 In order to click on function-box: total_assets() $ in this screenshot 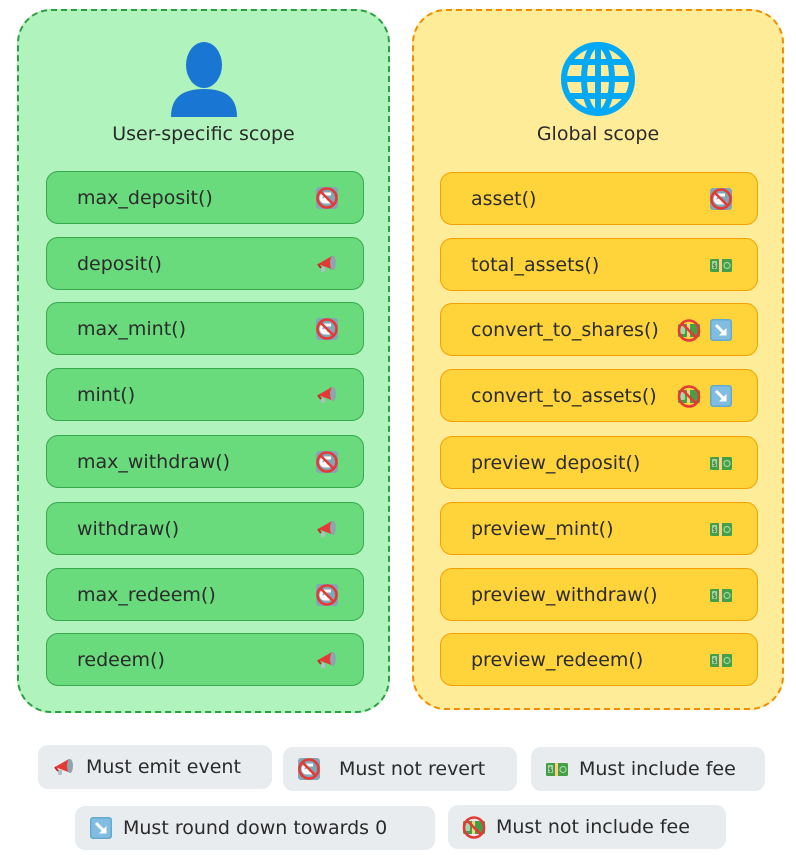, I will do `click(599, 264)`.